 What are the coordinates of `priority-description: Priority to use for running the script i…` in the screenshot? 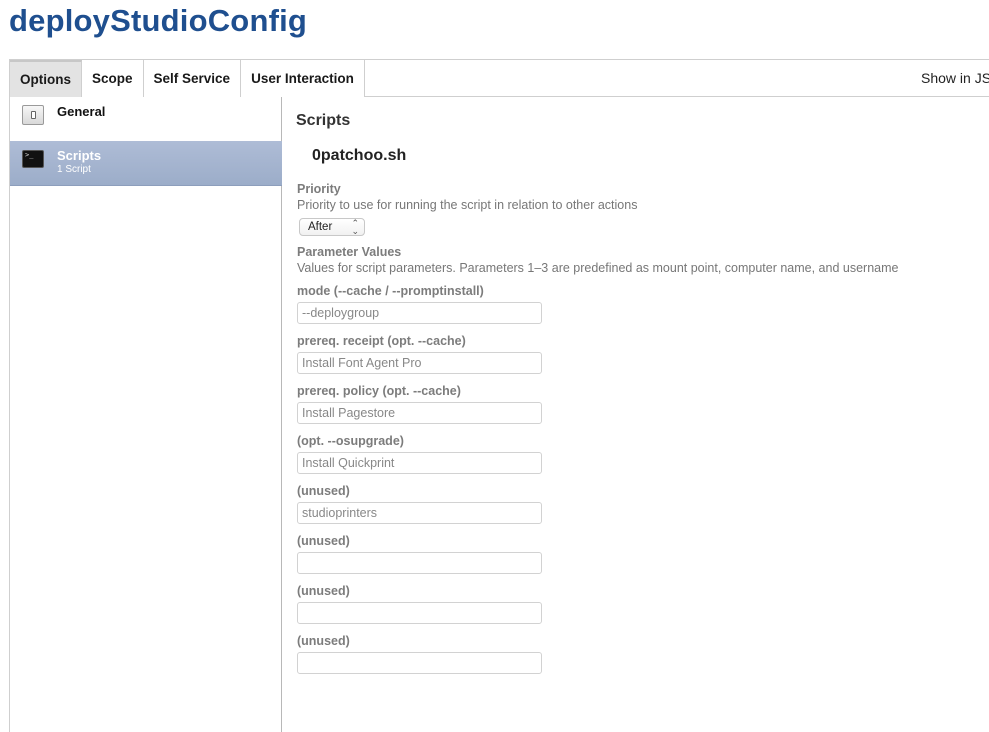 It's located at (467, 205).